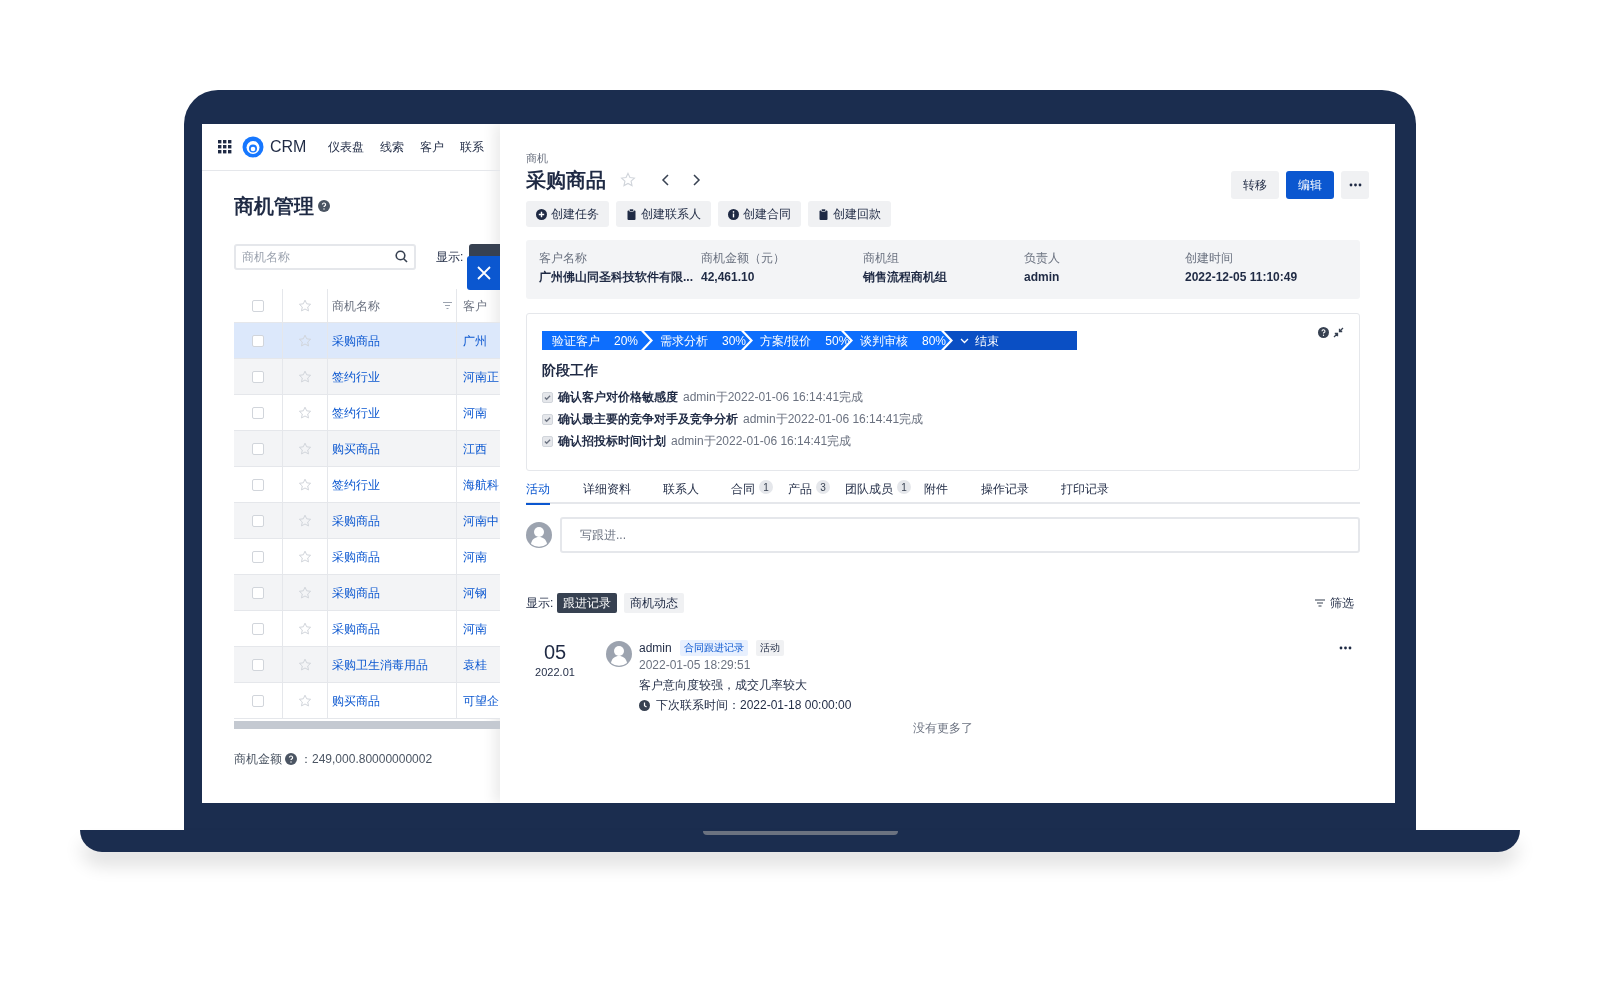  What do you see at coordinates (481, 484) in the screenshot?
I see `customer-link: 海航科` at bounding box center [481, 484].